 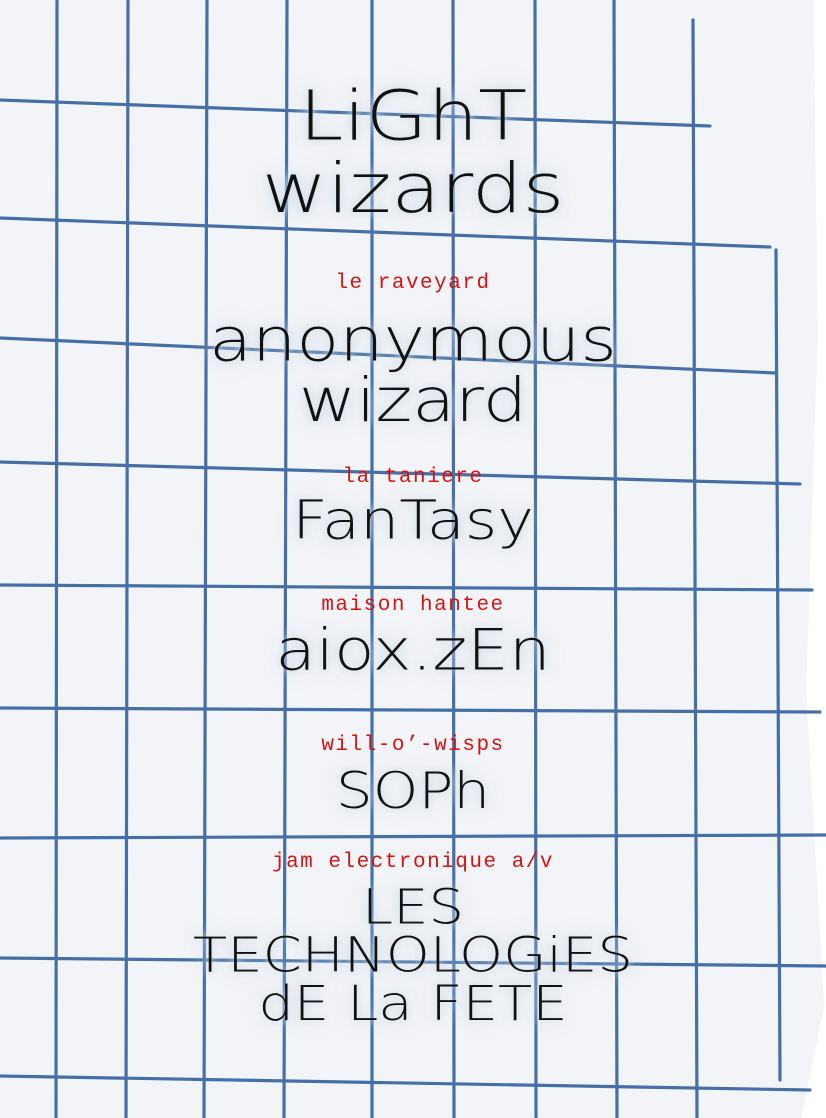 I want to click on act-5-line-1: LES, so click(x=413, y=907).